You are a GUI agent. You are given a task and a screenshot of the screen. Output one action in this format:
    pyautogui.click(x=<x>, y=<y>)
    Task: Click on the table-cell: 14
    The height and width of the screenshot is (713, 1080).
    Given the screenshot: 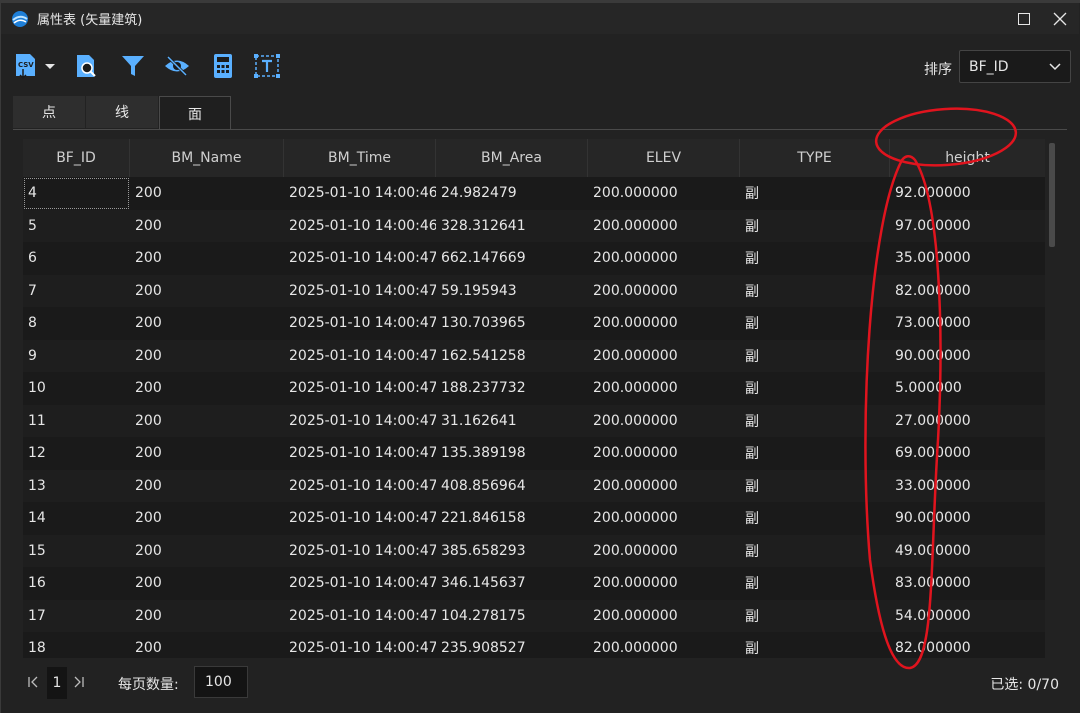 What is the action you would take?
    pyautogui.click(x=76, y=518)
    